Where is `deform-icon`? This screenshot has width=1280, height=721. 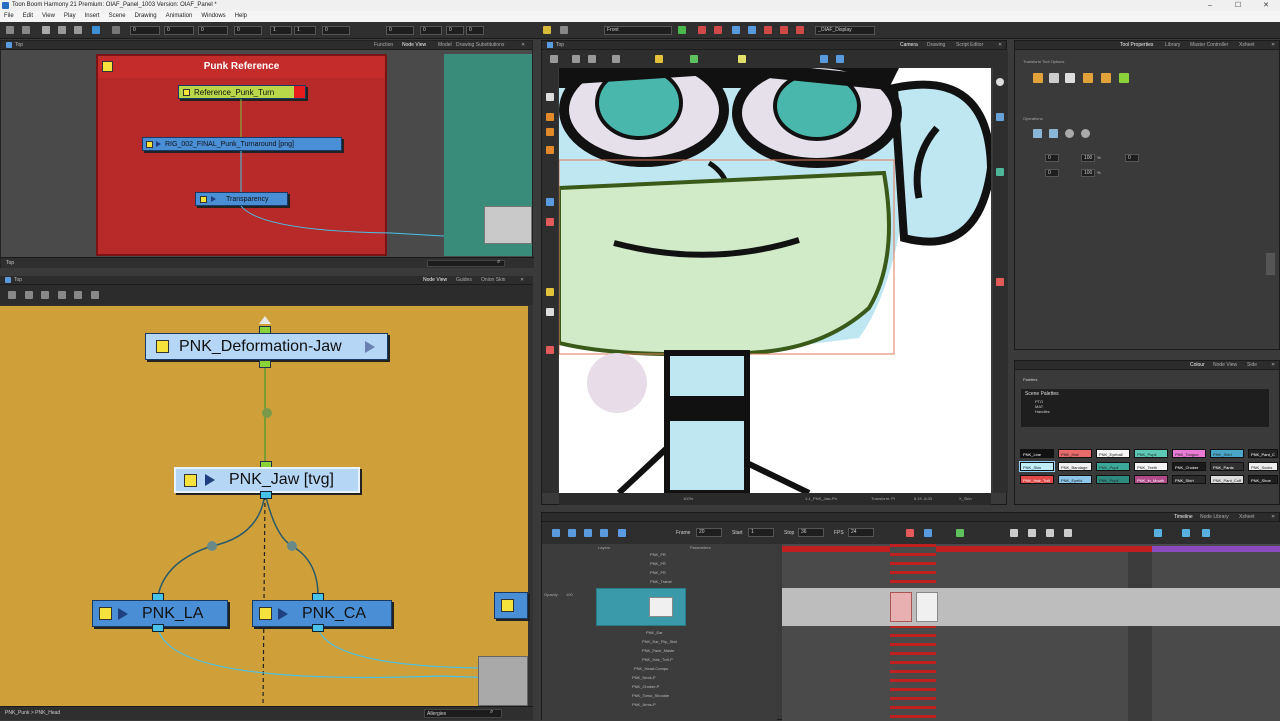
deform-icon is located at coordinates (1000, 172).